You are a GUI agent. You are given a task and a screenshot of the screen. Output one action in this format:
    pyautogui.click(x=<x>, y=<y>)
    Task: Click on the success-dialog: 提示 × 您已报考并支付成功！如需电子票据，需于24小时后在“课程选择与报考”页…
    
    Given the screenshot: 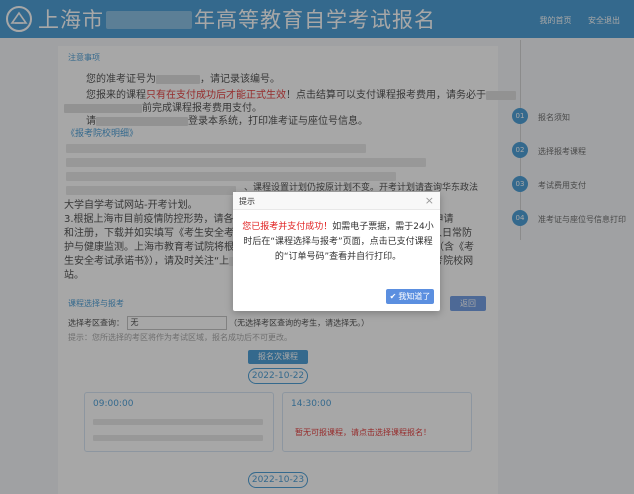 What is the action you would take?
    pyautogui.click(x=336, y=251)
    